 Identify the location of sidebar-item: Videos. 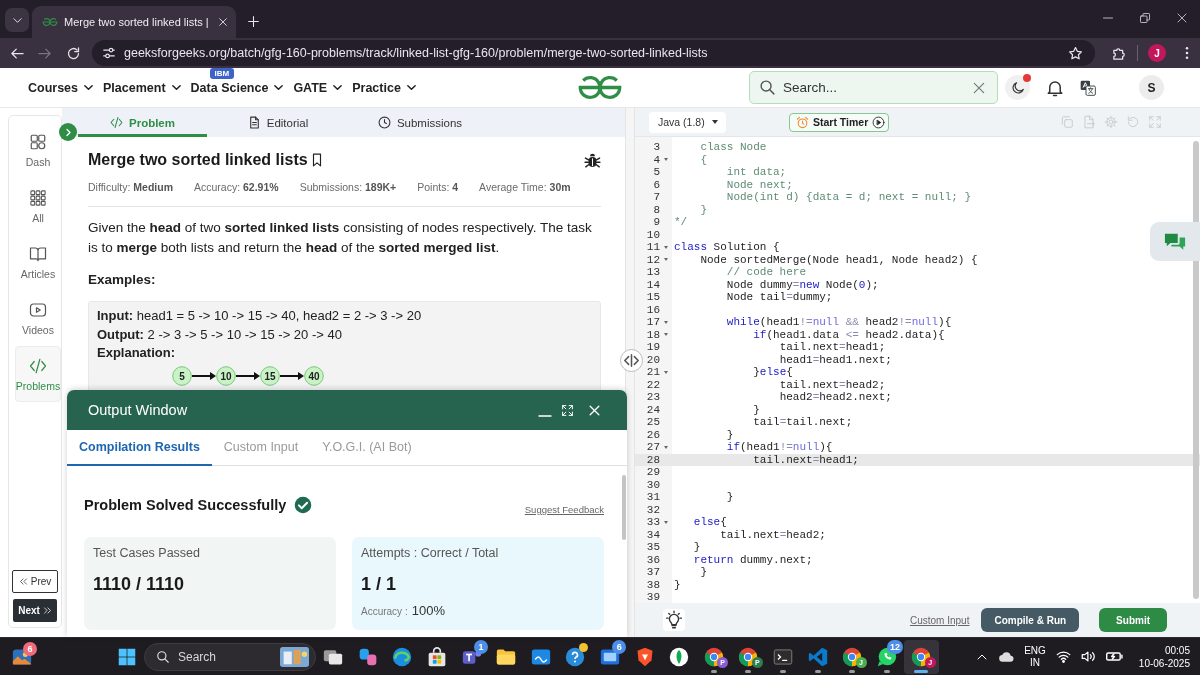
(38, 318).